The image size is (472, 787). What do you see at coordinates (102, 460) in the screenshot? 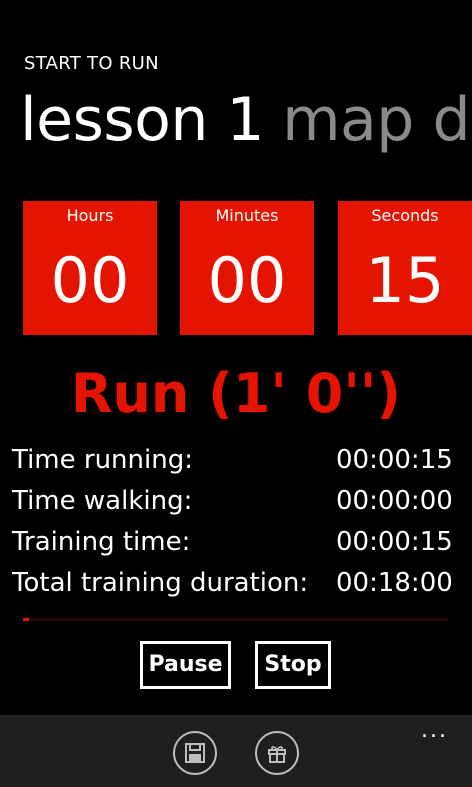
I see `stat-label: Time running:` at bounding box center [102, 460].